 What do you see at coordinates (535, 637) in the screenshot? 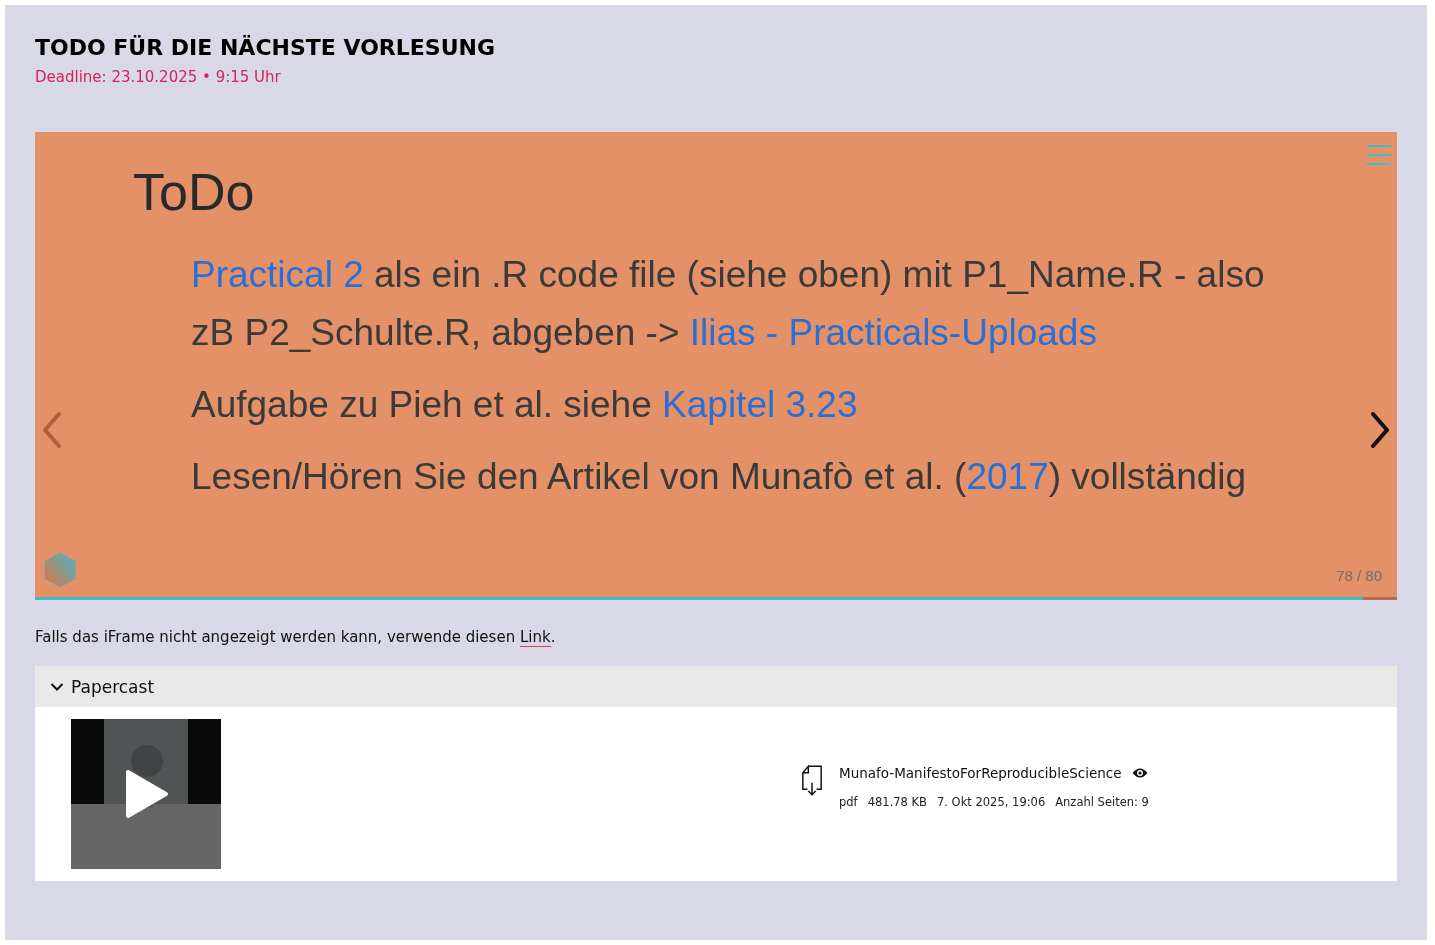
I see `fallback-link: Link` at bounding box center [535, 637].